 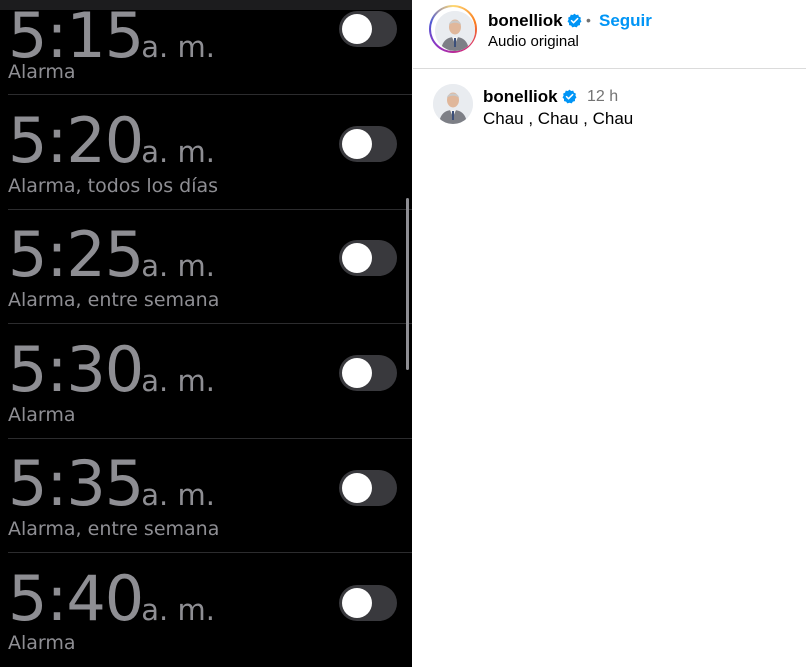 I want to click on scroll-indicator, so click(x=407, y=284).